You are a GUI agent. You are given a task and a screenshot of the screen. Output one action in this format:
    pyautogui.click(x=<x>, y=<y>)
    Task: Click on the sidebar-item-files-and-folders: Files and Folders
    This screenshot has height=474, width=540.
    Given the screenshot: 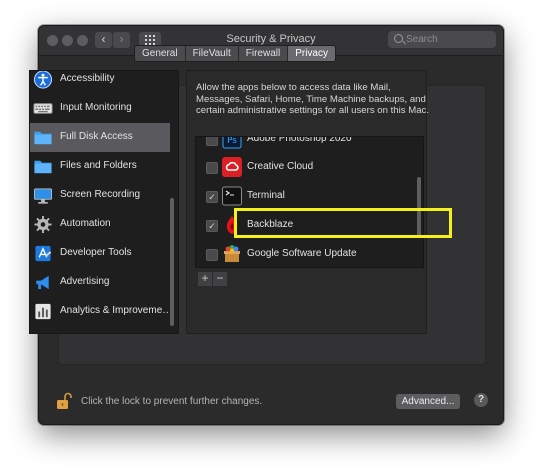 What is the action you would take?
    pyautogui.click(x=100, y=166)
    